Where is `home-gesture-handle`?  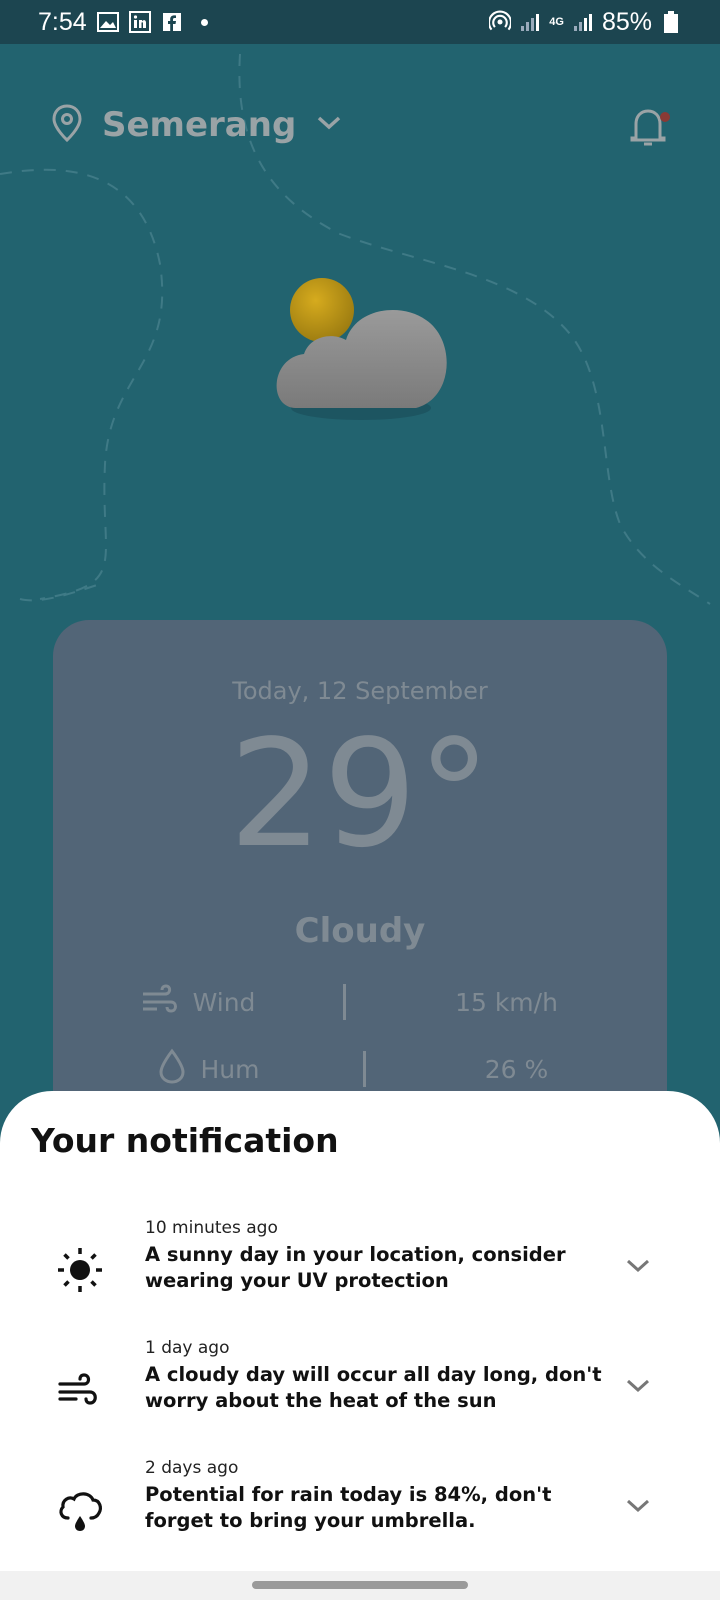
home-gesture-handle is located at coordinates (360, 1585).